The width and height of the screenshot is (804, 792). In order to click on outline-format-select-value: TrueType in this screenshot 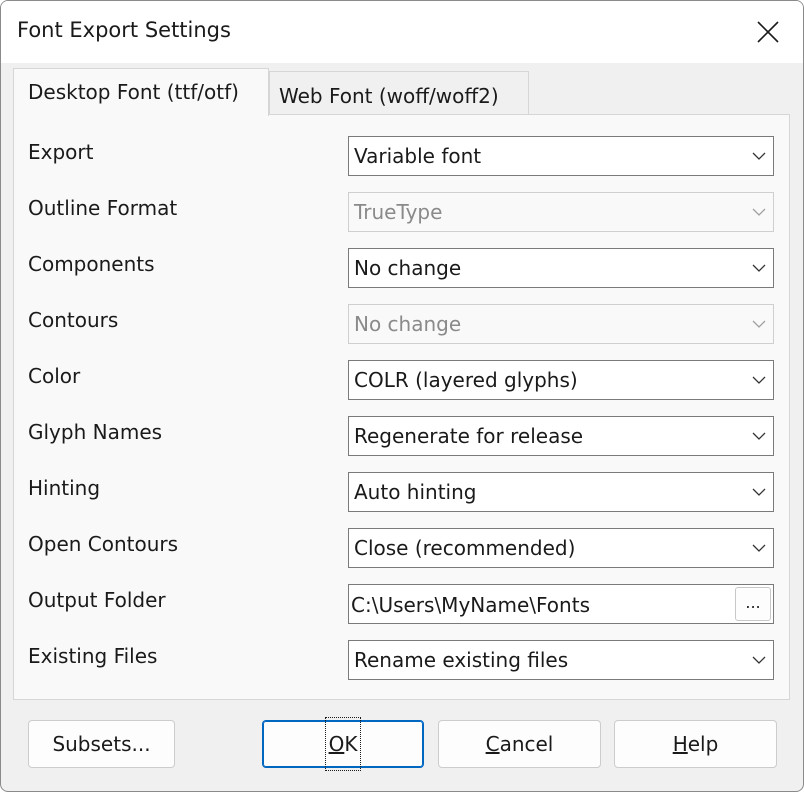, I will do `click(398, 212)`.